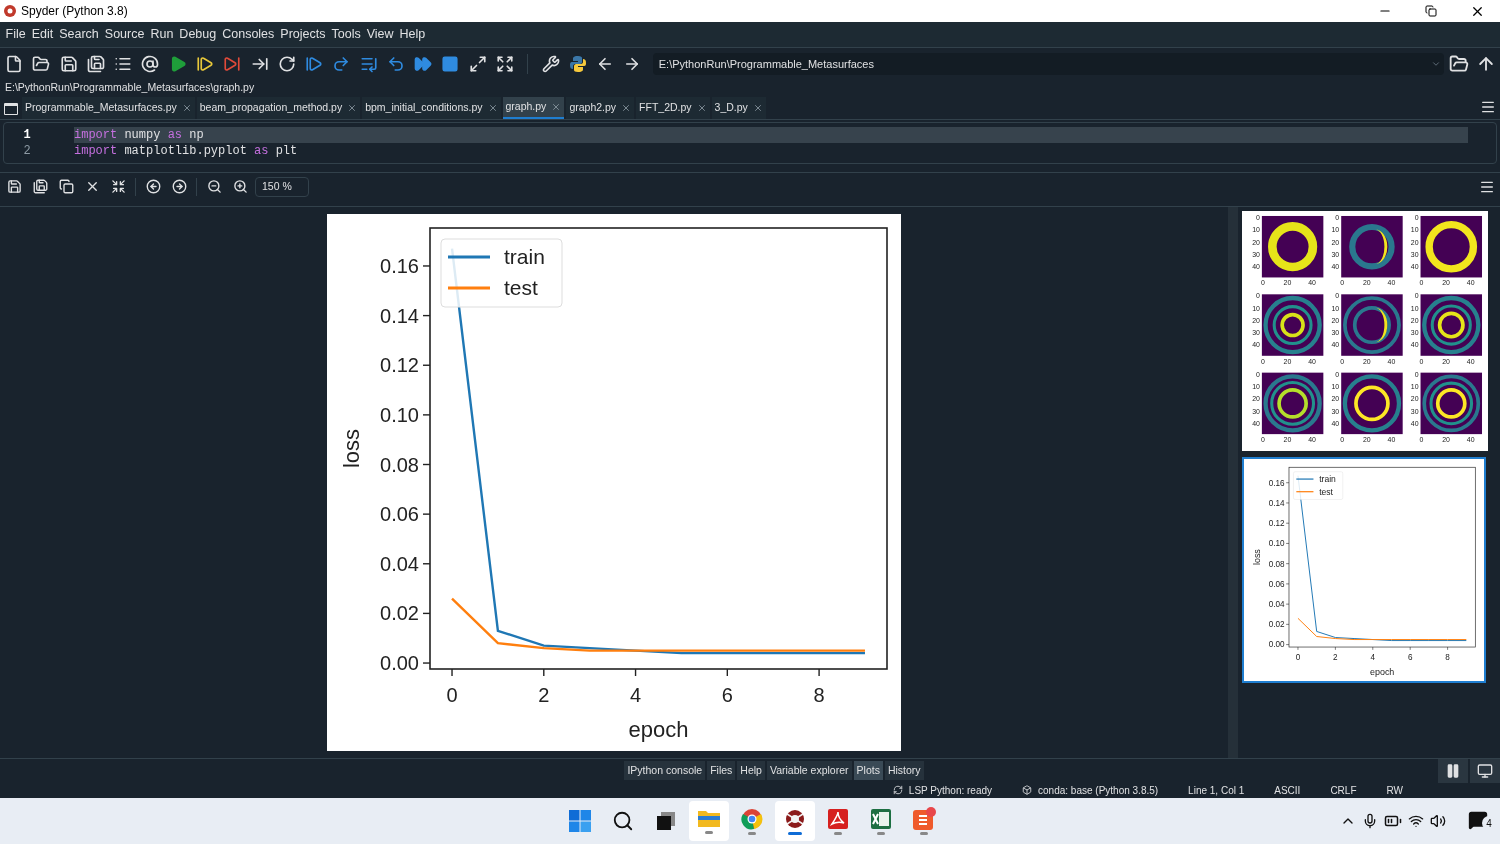  Describe the element at coordinates (897, 790) in the screenshot. I see `sync-icon` at that location.